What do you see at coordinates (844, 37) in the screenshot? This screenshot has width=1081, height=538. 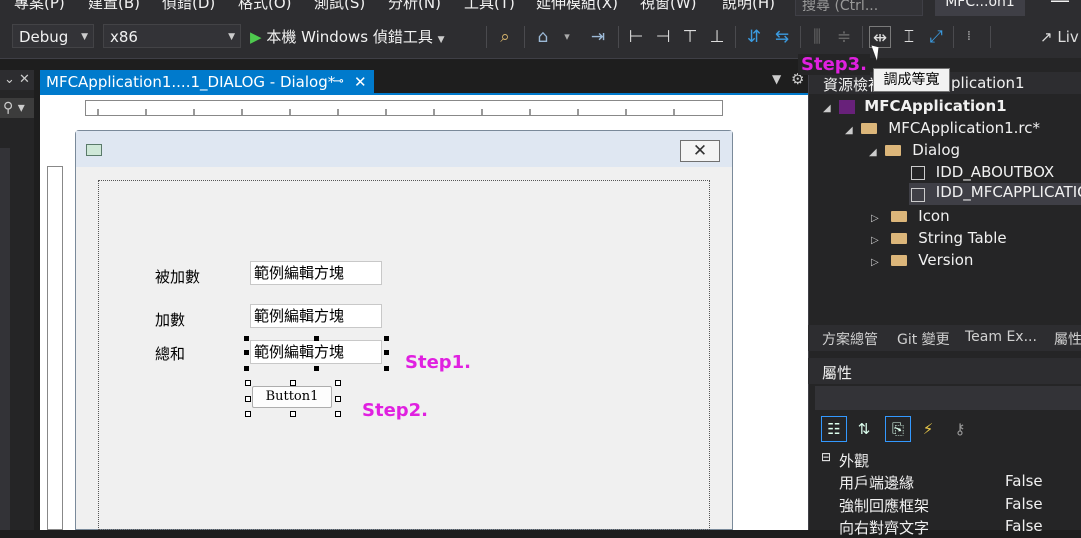 I see `space-down-icon: ≑` at bounding box center [844, 37].